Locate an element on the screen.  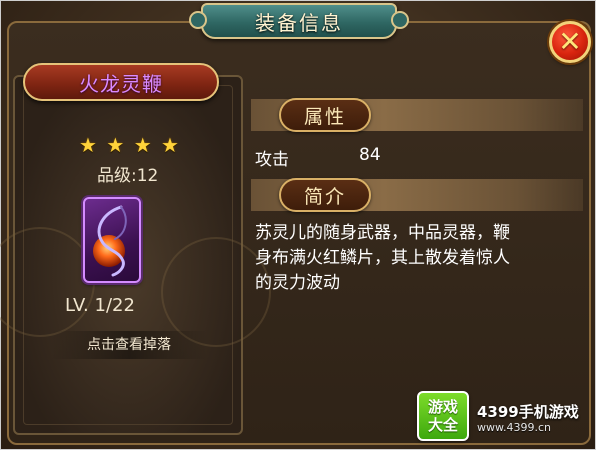
intro-header: 简介 is located at coordinates (325, 195).